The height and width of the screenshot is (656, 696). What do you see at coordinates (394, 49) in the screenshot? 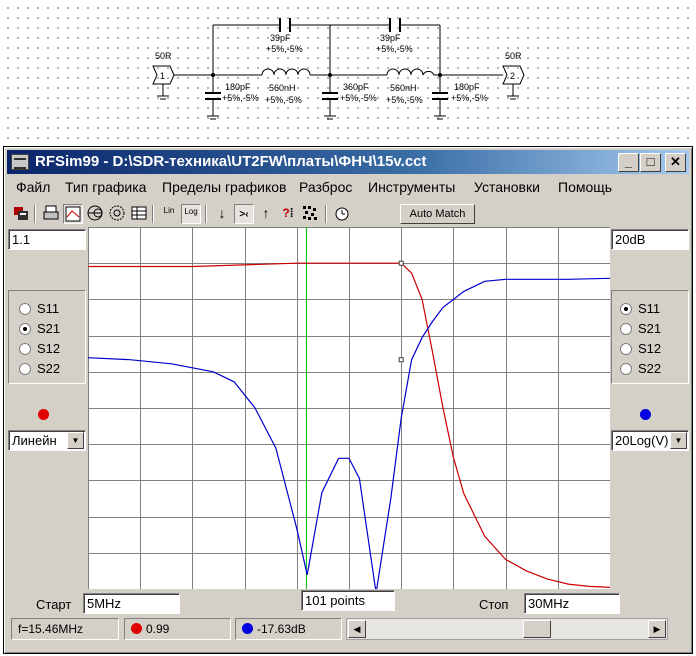
I see `cap-39pf-2-tol: +5%,-5%` at bounding box center [394, 49].